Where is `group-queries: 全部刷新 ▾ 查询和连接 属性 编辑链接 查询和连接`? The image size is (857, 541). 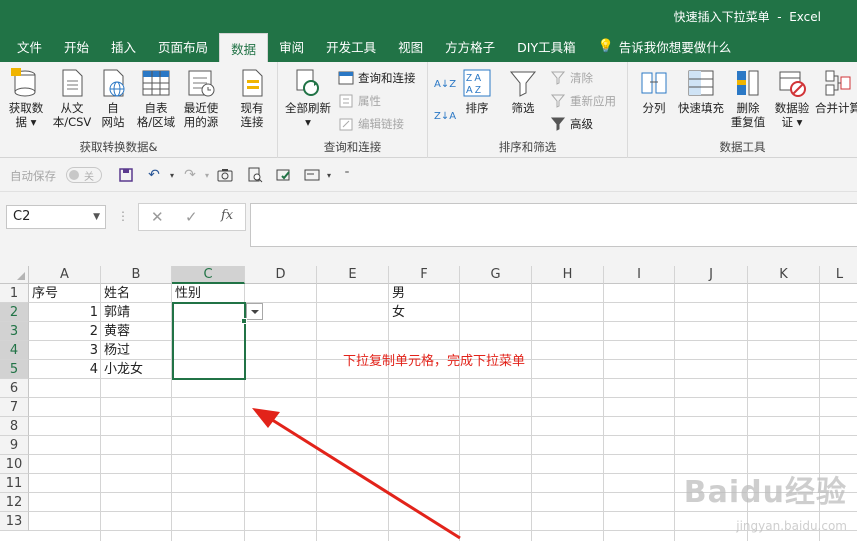 group-queries: 全部刷新 ▾ 查询和连接 属性 编辑链接 查询和连接 is located at coordinates (353, 110).